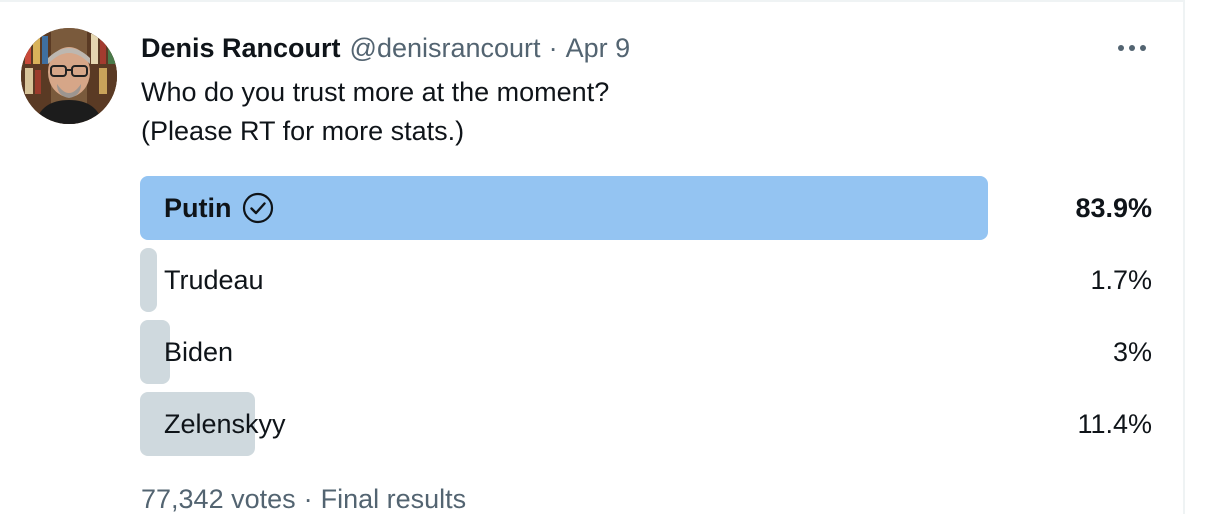 The image size is (1214, 516). What do you see at coordinates (1184, 257) in the screenshot?
I see `right-divider` at bounding box center [1184, 257].